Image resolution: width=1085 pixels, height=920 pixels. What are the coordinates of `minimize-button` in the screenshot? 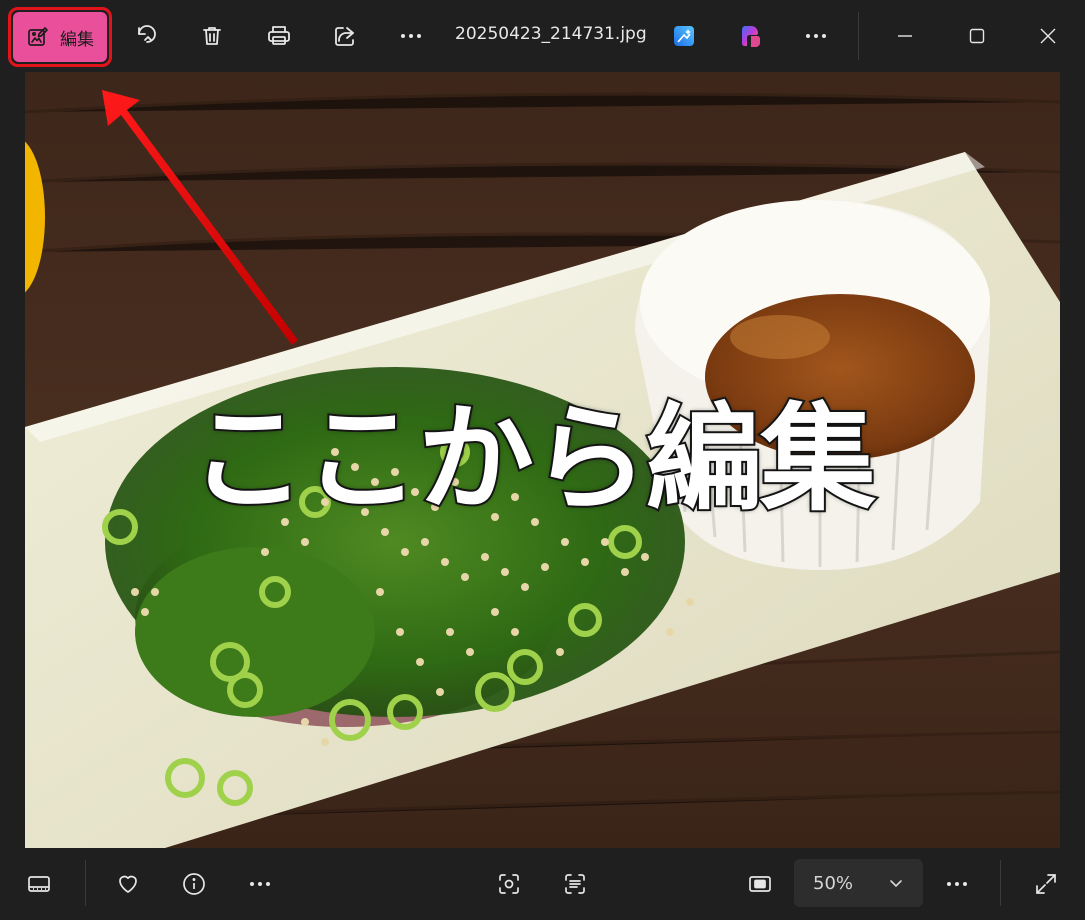 It's located at (905, 36).